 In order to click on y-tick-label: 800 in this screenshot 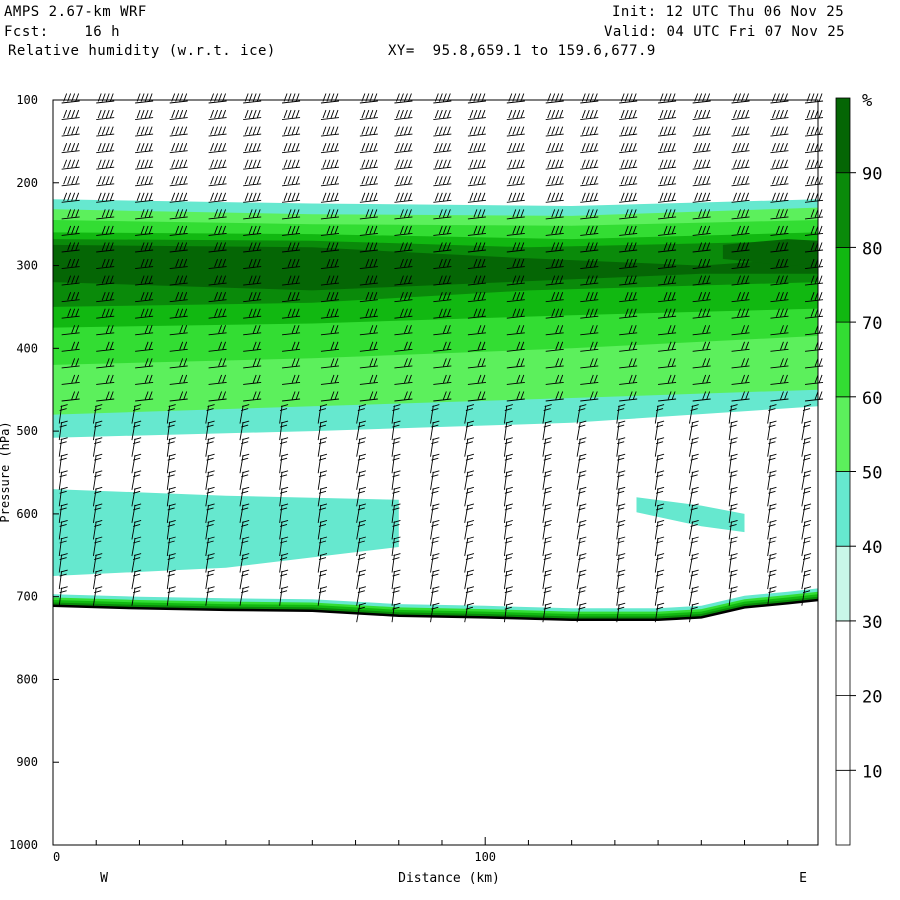, I will do `click(27, 679)`.